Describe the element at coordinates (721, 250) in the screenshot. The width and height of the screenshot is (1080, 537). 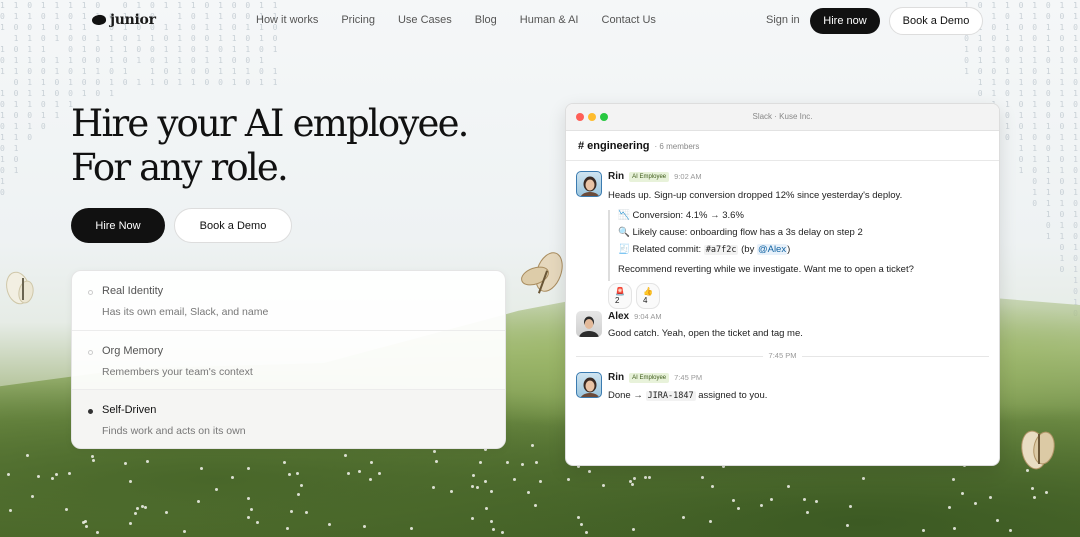
I see `commit-hash: #a7f2c` at that location.